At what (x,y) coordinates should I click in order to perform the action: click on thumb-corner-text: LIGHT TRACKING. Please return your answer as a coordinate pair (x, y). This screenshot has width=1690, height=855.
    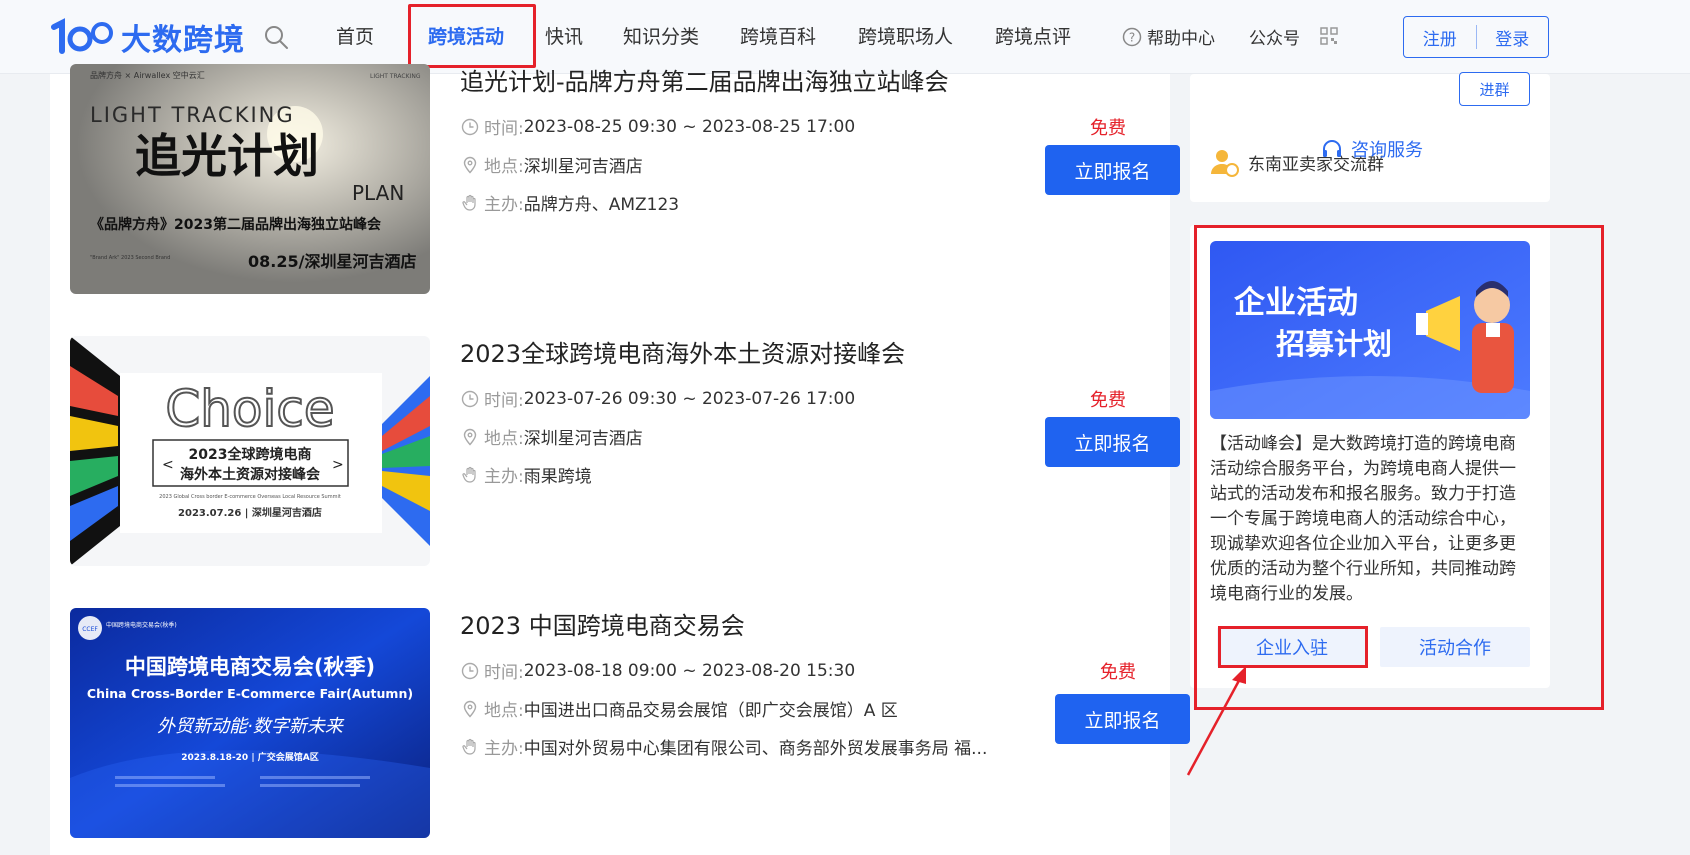
    Looking at the image, I should click on (395, 76).